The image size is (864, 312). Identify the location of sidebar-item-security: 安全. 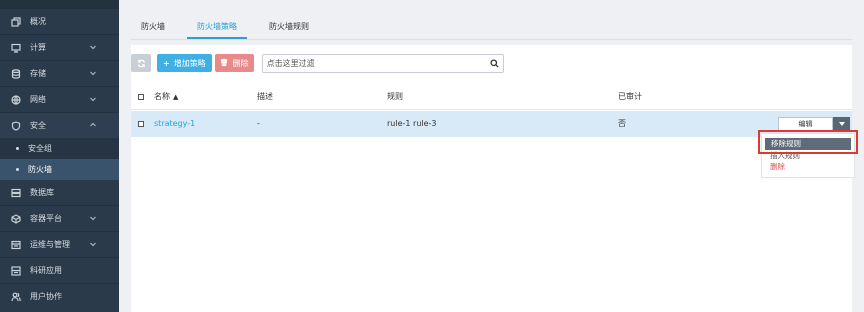
(59, 125).